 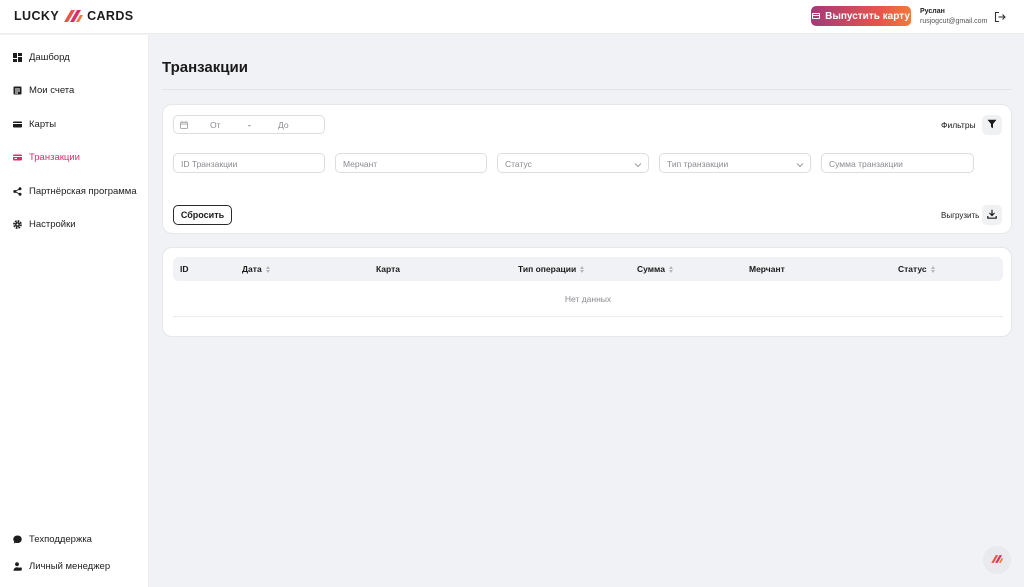 I want to click on sidebar-item-dashboard: Дашборд, so click(x=41, y=57).